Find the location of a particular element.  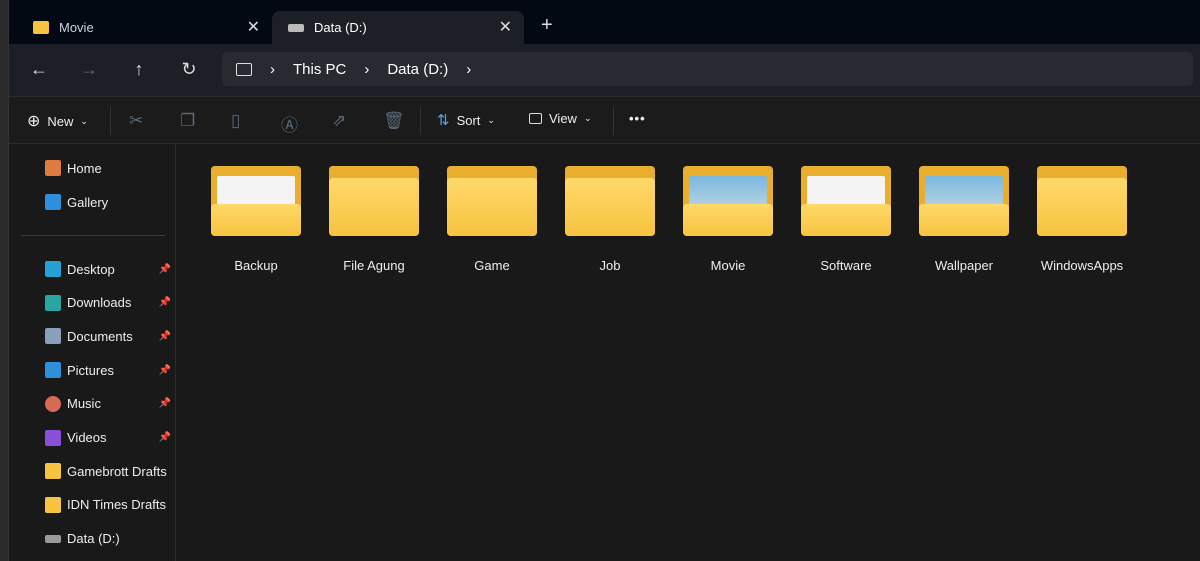

tab-movie: Movie ✕ is located at coordinates (144, 27).